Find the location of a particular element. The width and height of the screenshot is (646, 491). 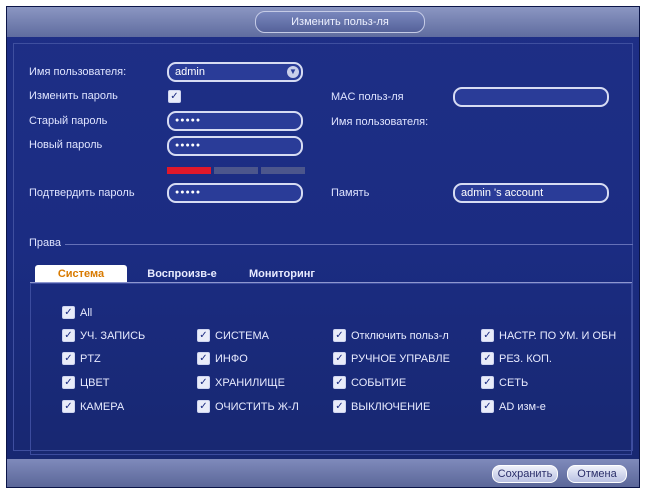

mac-label: MAC польз-ля is located at coordinates (367, 97).